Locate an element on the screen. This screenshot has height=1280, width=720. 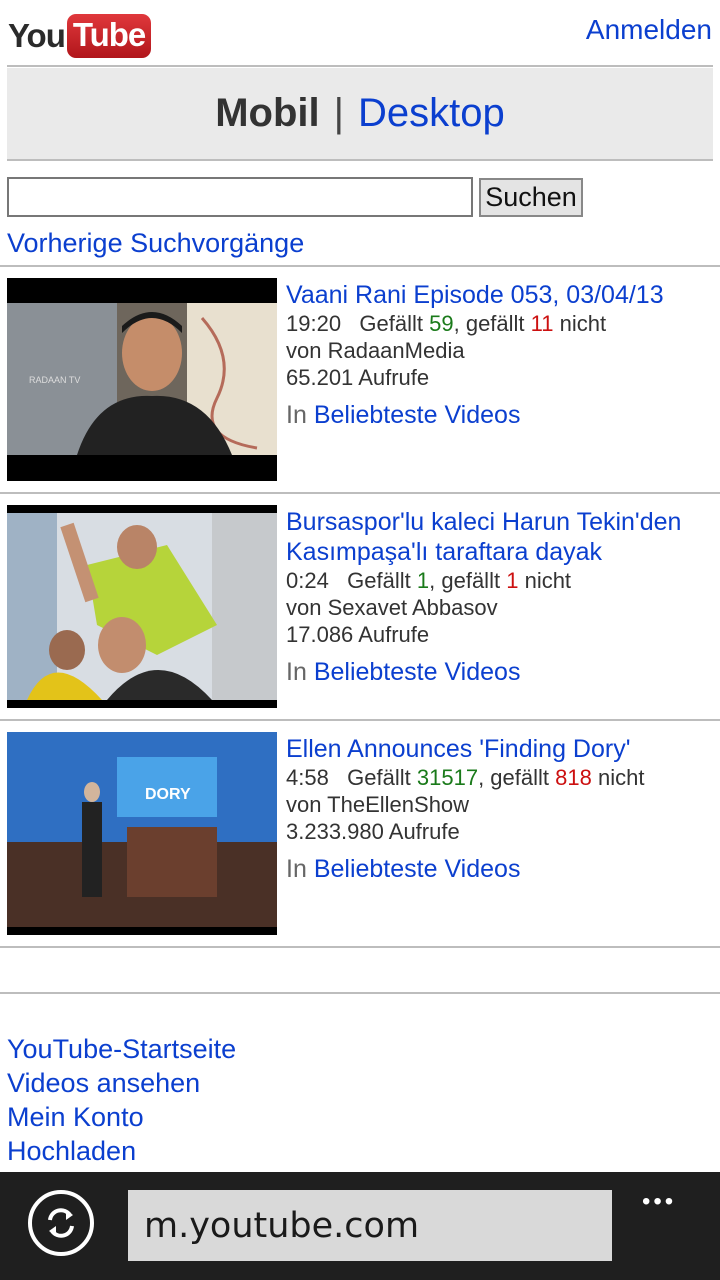
more-menu-icon: ••• is located at coordinates (659, 1202).